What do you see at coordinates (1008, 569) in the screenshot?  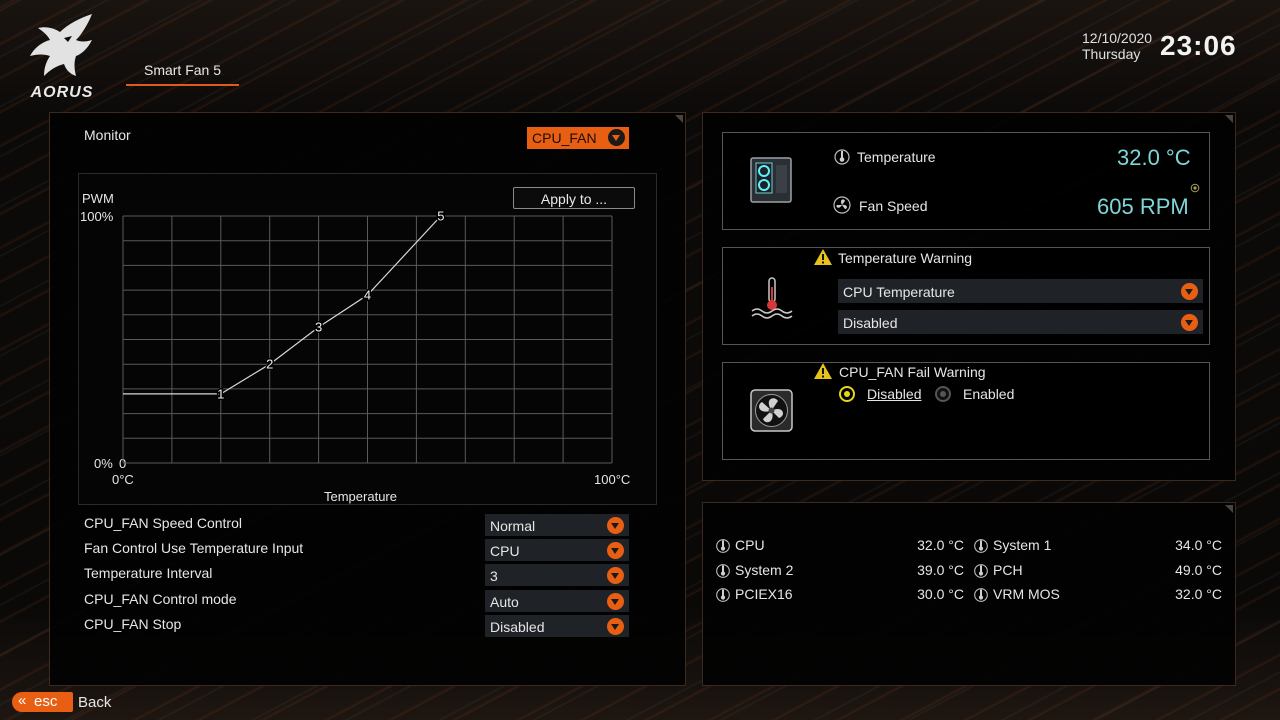 I see `sensor-name: PCH` at bounding box center [1008, 569].